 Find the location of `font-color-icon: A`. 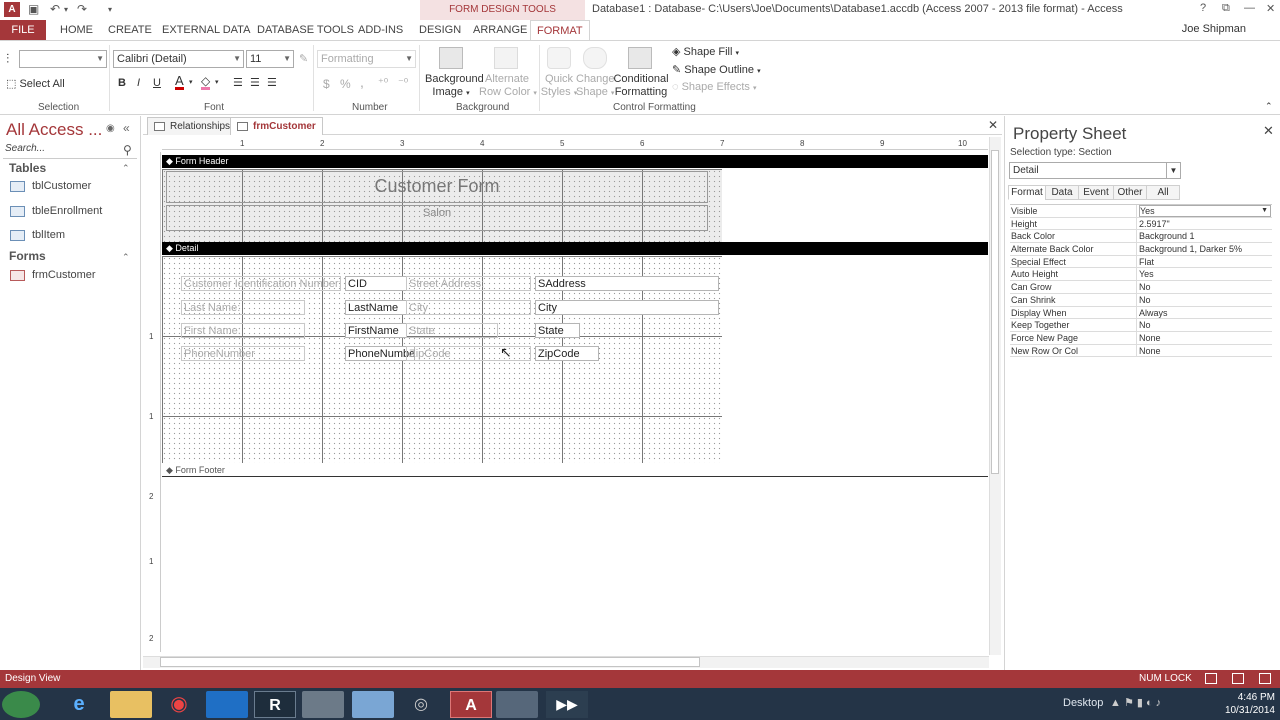

font-color-icon: A is located at coordinates (179, 82).